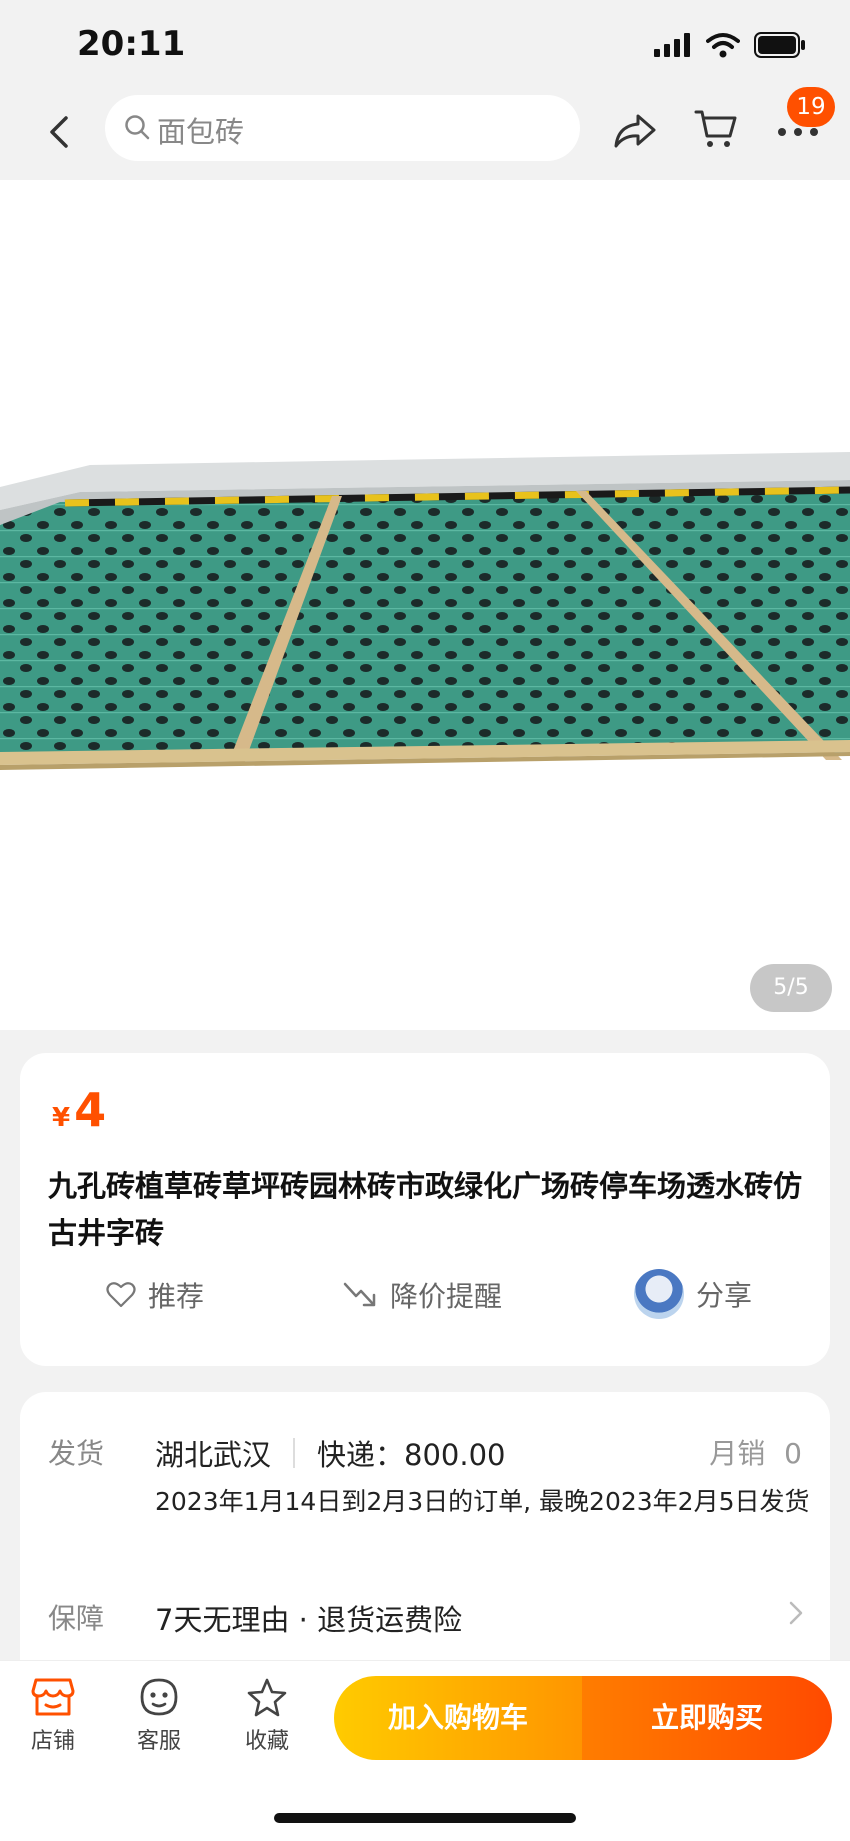 The height and width of the screenshot is (1841, 850). I want to click on favorite-label: 收藏, so click(266, 1741).